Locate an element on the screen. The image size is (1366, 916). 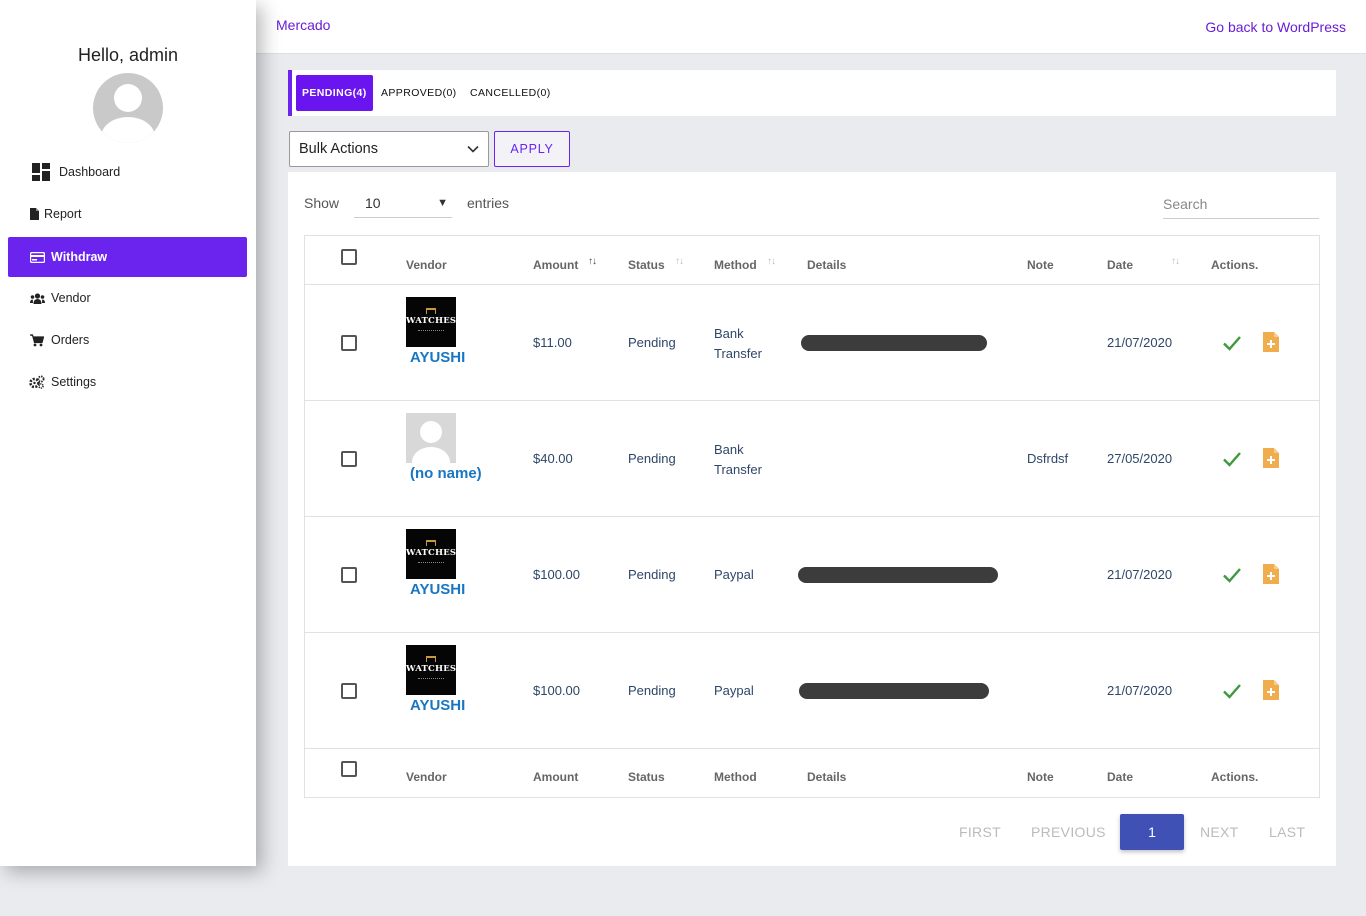
pagination-page-1: 1 is located at coordinates (1152, 832).